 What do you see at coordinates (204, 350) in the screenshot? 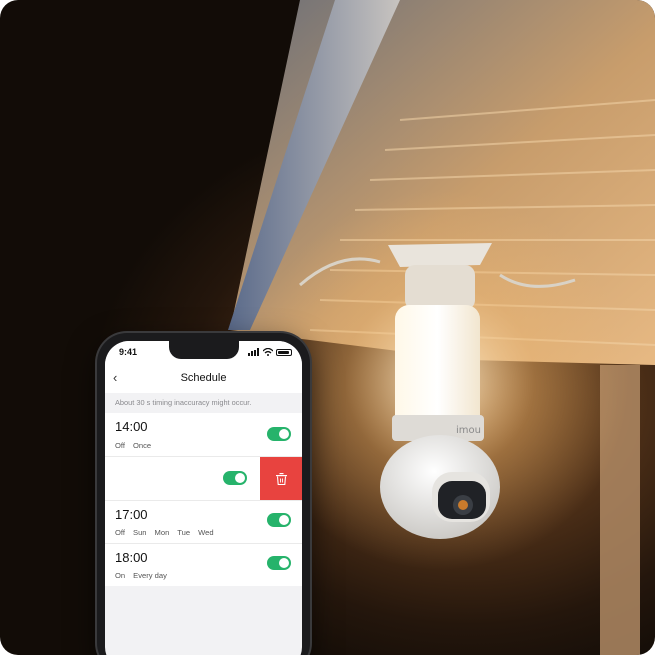
I see `phone-notch` at bounding box center [204, 350].